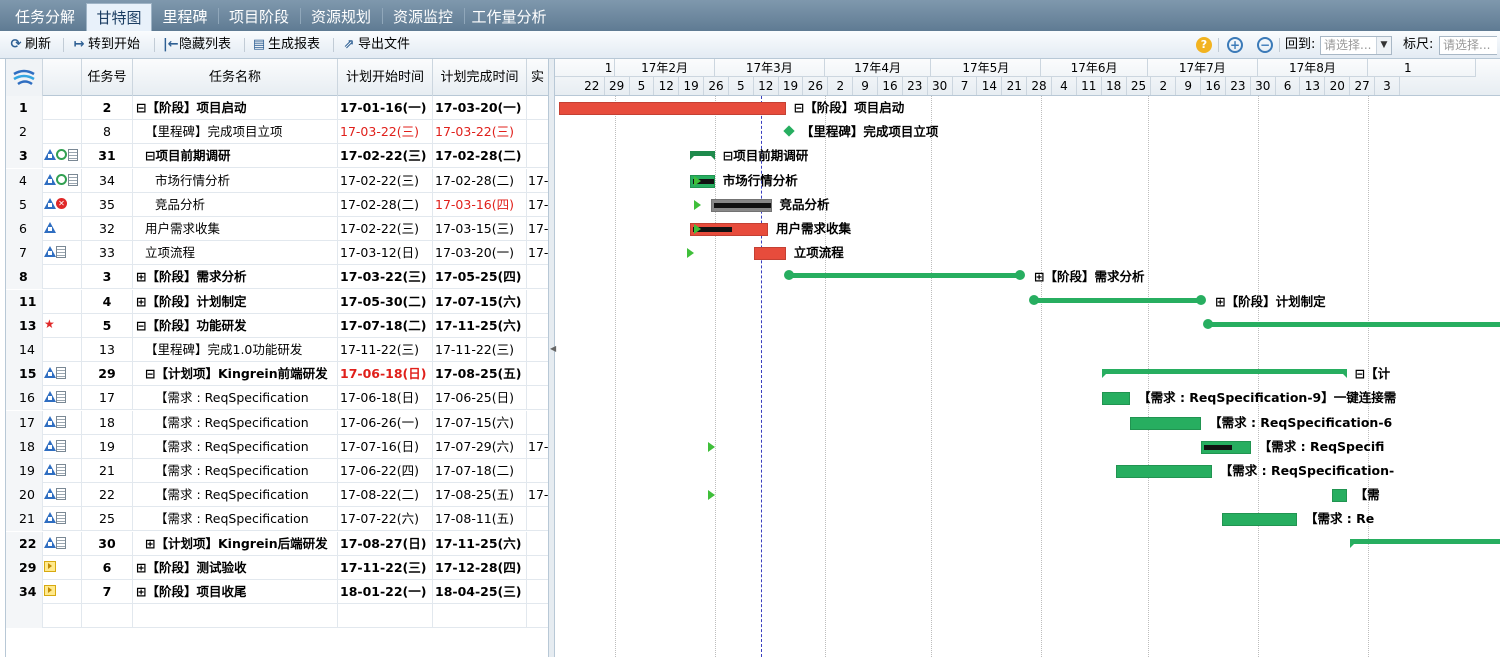  I want to click on task-name: ⊞【阶段】计划制定, so click(235, 301).